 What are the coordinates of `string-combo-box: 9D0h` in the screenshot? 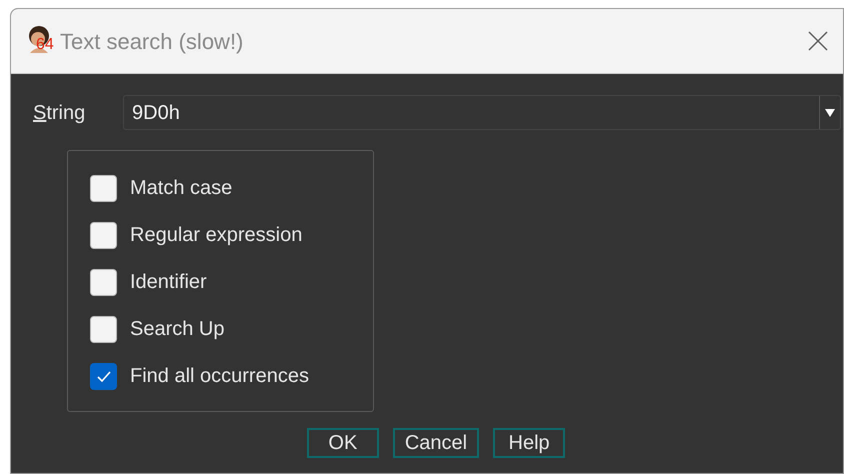 It's located at (482, 112).